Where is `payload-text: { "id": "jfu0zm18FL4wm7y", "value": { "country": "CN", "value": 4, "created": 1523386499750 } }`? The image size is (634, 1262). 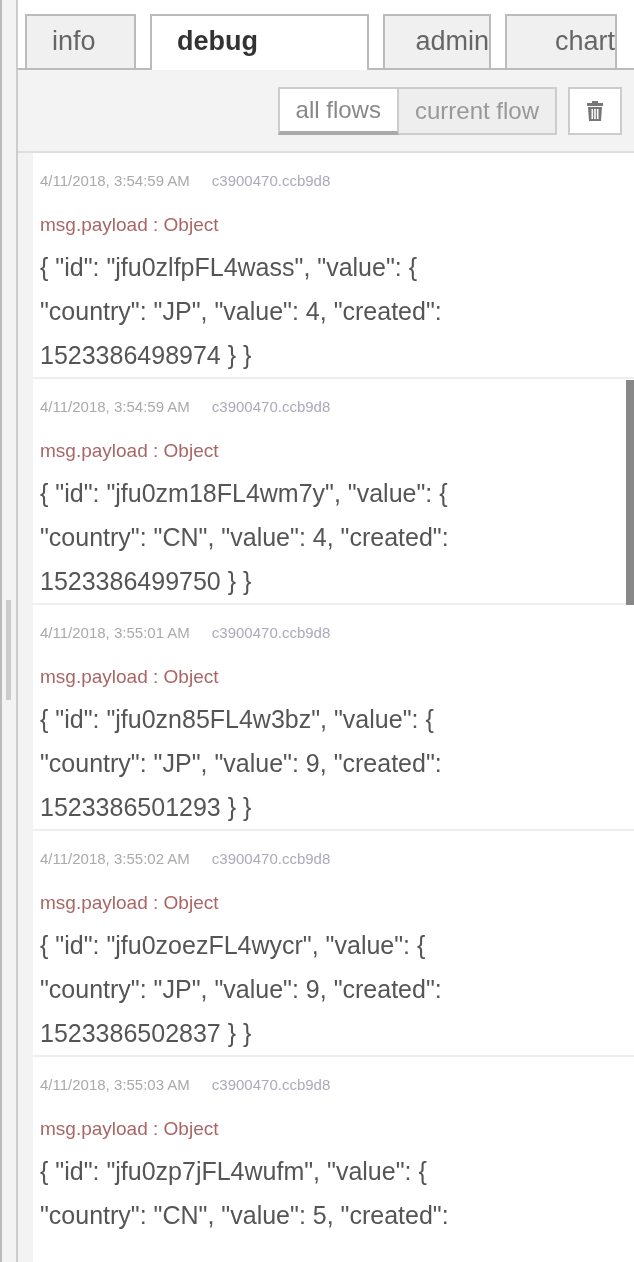 payload-text: { "id": "jfu0zm18FL4wm7y", "value": { "country": "CN", "value": 4, "created": 1523386499750 } } is located at coordinates (244, 537).